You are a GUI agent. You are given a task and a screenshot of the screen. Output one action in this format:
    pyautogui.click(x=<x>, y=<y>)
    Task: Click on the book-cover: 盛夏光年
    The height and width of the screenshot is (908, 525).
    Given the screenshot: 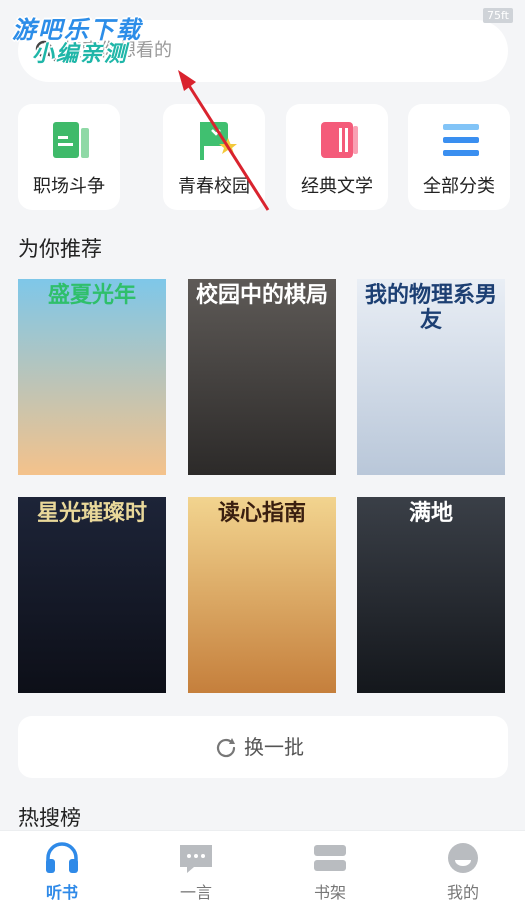 What is the action you would take?
    pyautogui.click(x=92, y=377)
    